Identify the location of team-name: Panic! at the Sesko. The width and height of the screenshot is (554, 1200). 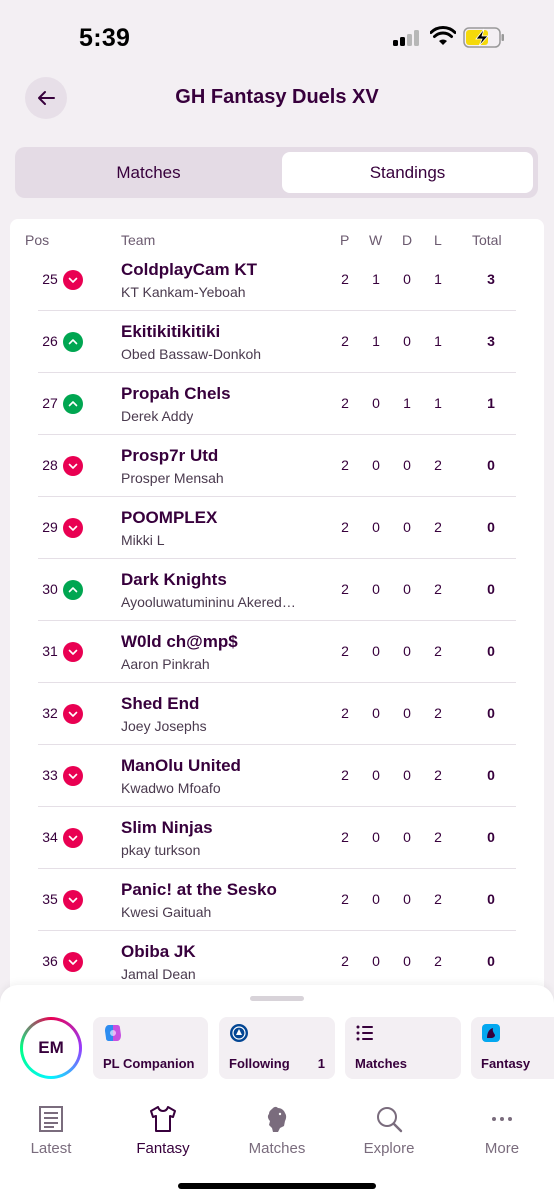
(199, 889).